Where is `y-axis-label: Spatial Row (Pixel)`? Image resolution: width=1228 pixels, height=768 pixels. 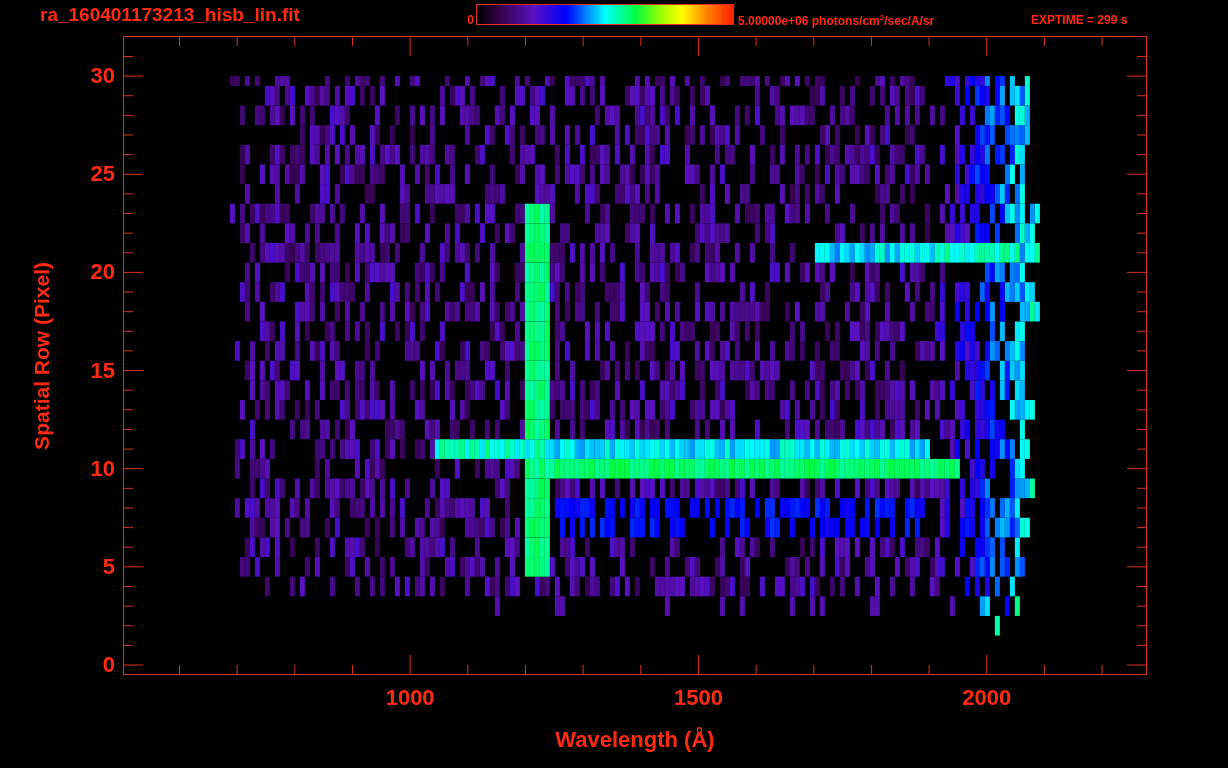
y-axis-label: Spatial Row (Pixel) is located at coordinates (42, 355).